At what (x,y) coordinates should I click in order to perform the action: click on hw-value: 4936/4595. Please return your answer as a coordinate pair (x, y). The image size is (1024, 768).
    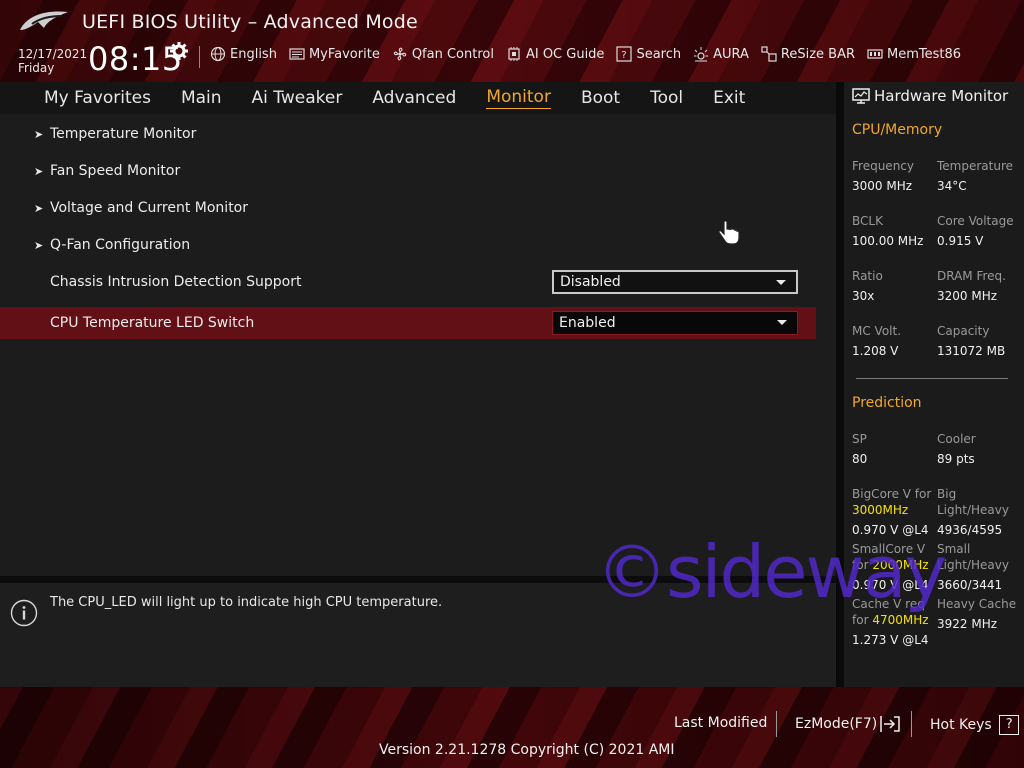
    Looking at the image, I should click on (970, 530).